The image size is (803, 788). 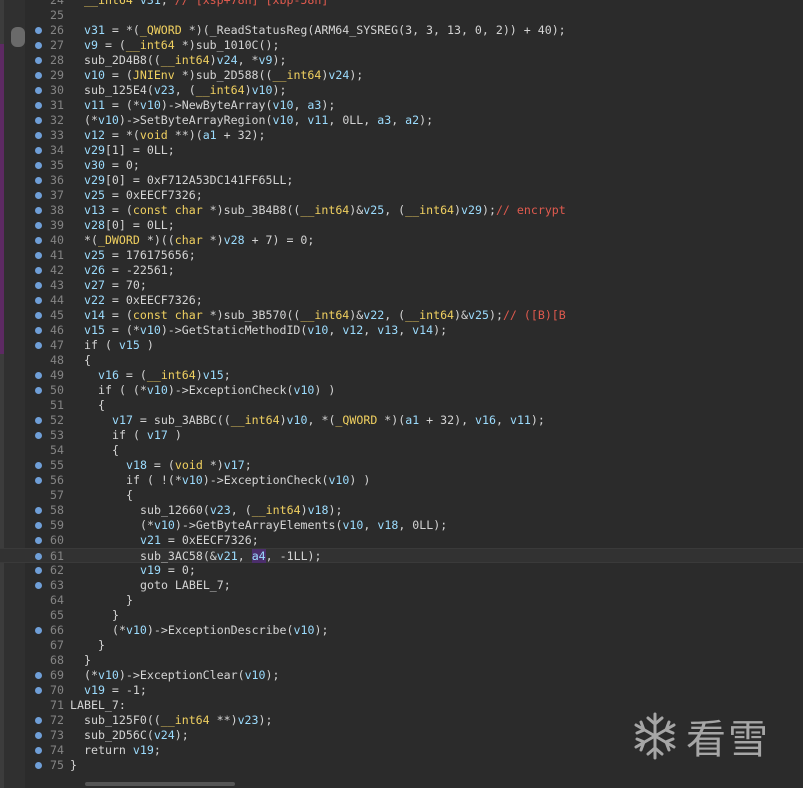 I want to click on code-line: 33 v12 = *(void **)(a1 + 32);, so click(x=401, y=135).